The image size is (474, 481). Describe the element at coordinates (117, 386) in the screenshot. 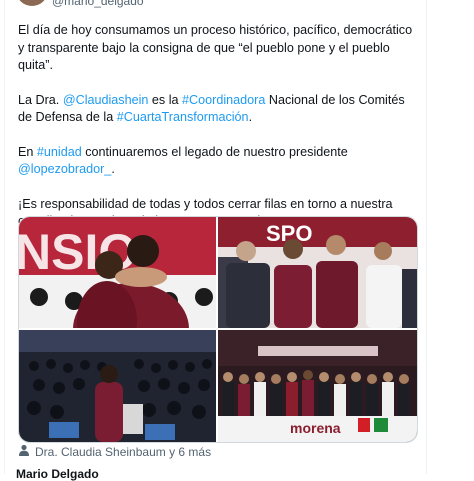

I see `photo-audience` at that location.